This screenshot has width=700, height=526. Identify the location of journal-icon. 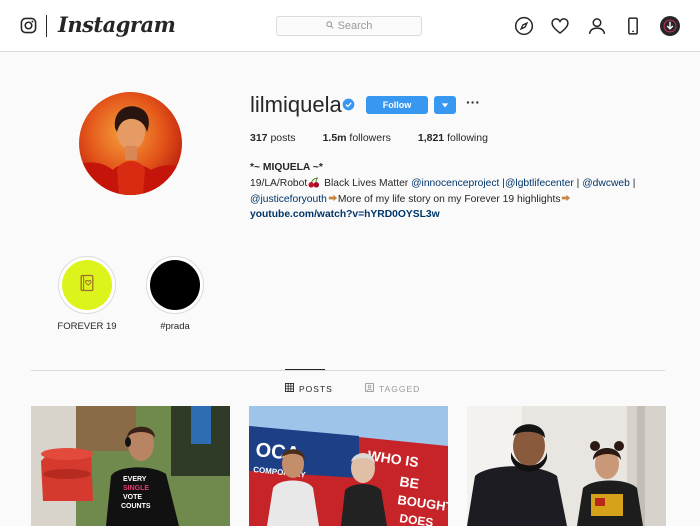
(87, 285).